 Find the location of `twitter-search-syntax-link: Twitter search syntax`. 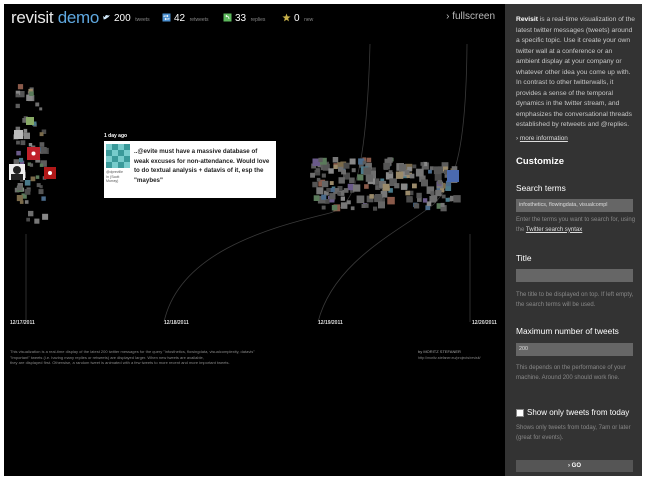

twitter-search-syntax-link: Twitter search syntax is located at coordinates (554, 230).